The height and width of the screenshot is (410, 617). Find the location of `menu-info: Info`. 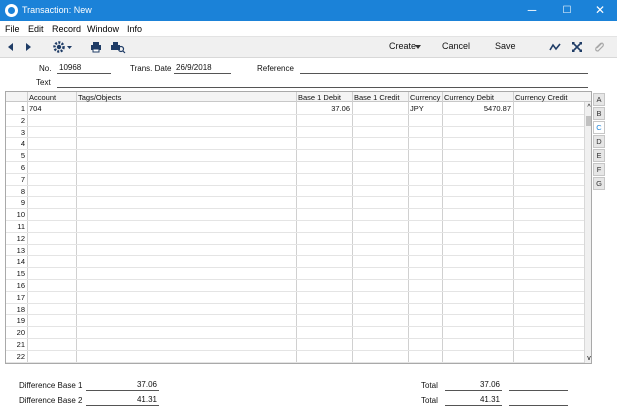

menu-info: Info is located at coordinates (134, 29).